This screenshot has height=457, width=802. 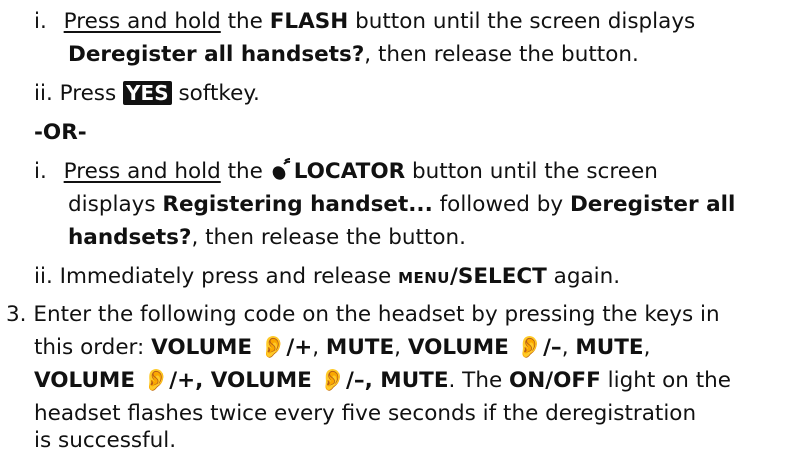 I want to click on text: button until the screen displays, so click(x=522, y=21).